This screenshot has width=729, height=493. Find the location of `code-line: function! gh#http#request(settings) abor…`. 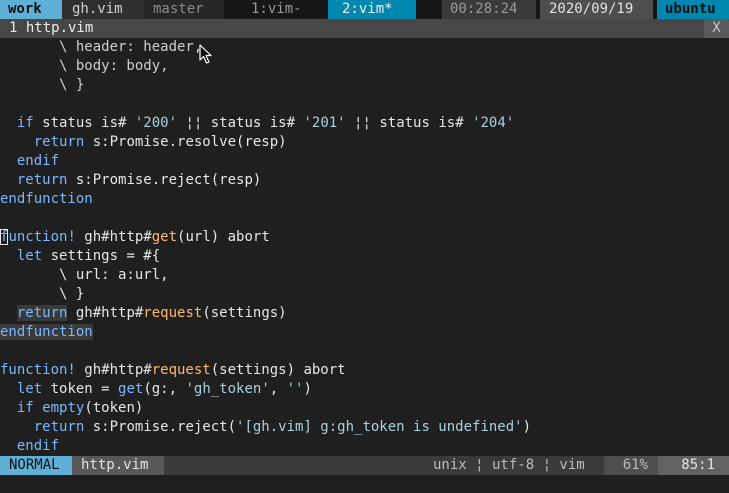

code-line: function! gh#http#request(settings) abor… is located at coordinates (173, 370).